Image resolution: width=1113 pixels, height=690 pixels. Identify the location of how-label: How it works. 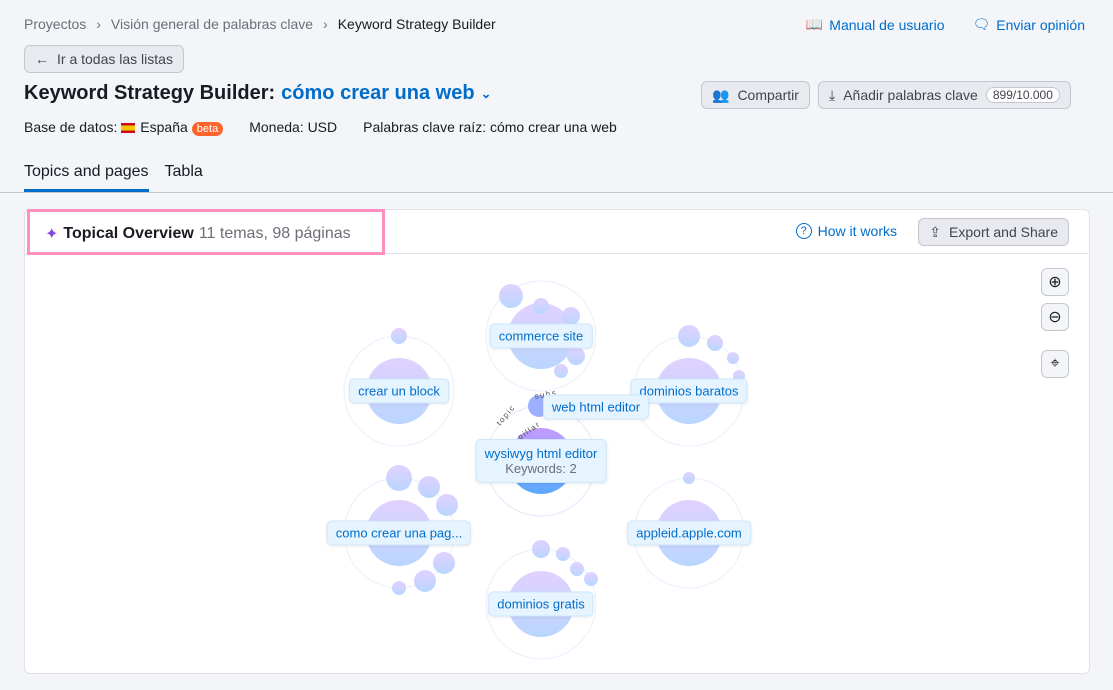
(857, 231).